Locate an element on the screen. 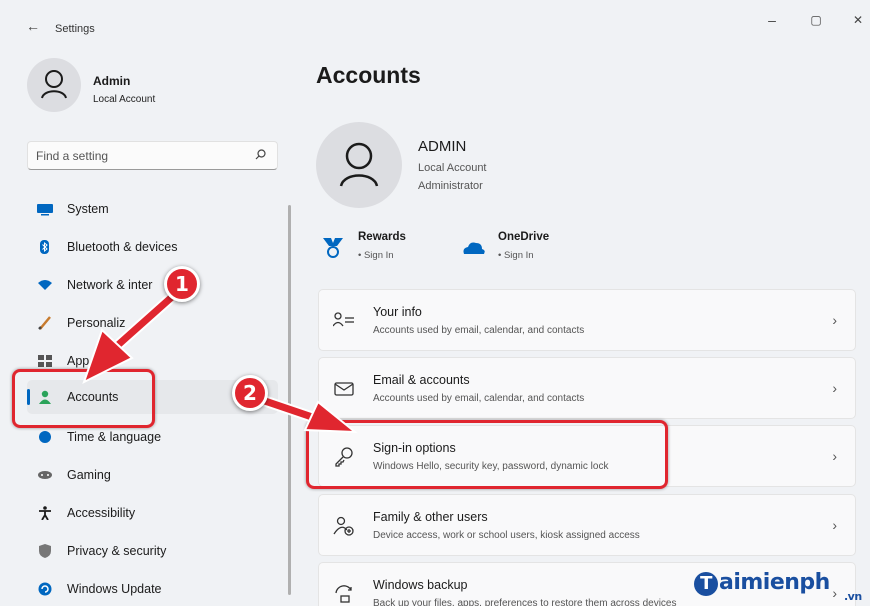 The height and width of the screenshot is (606, 870). accessibility-icon is located at coordinates (45, 513).